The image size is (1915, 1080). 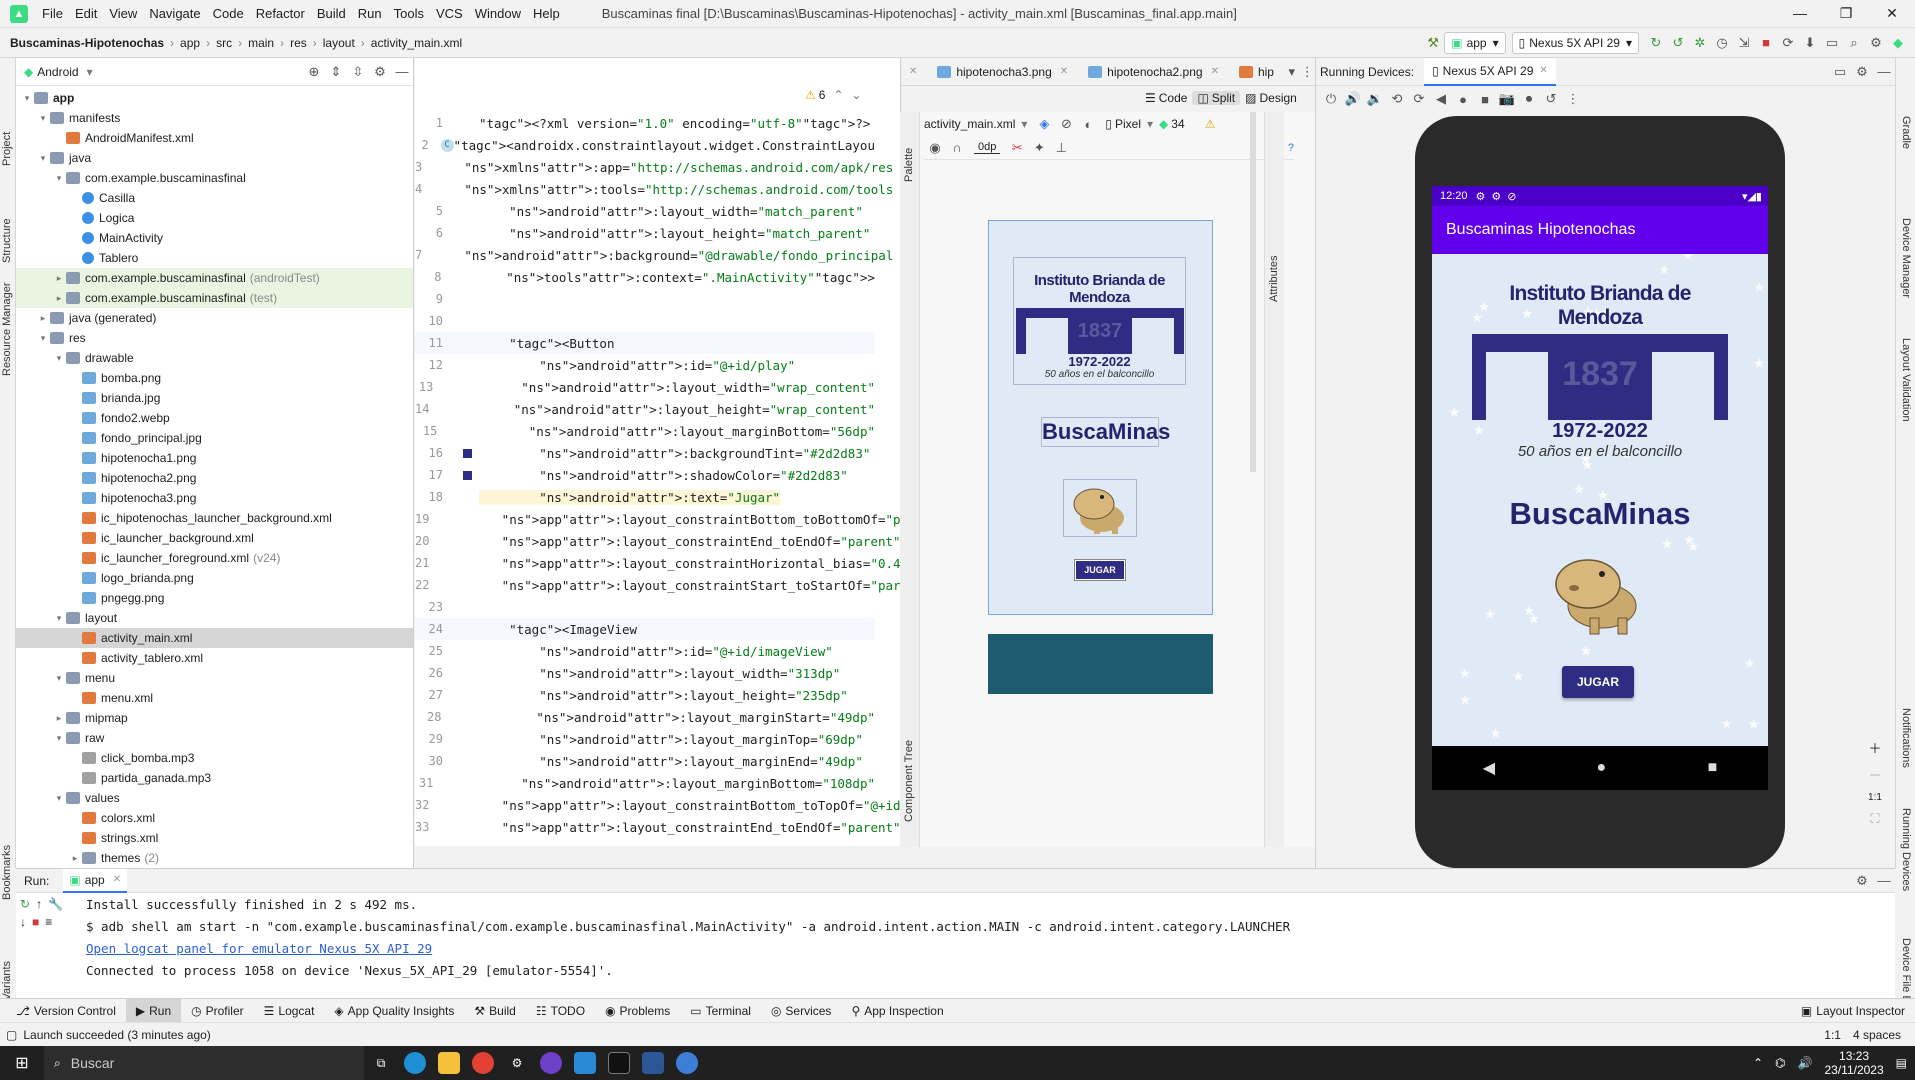 What do you see at coordinates (1800, 13) in the screenshot?
I see `minimize-icon: —` at bounding box center [1800, 13].